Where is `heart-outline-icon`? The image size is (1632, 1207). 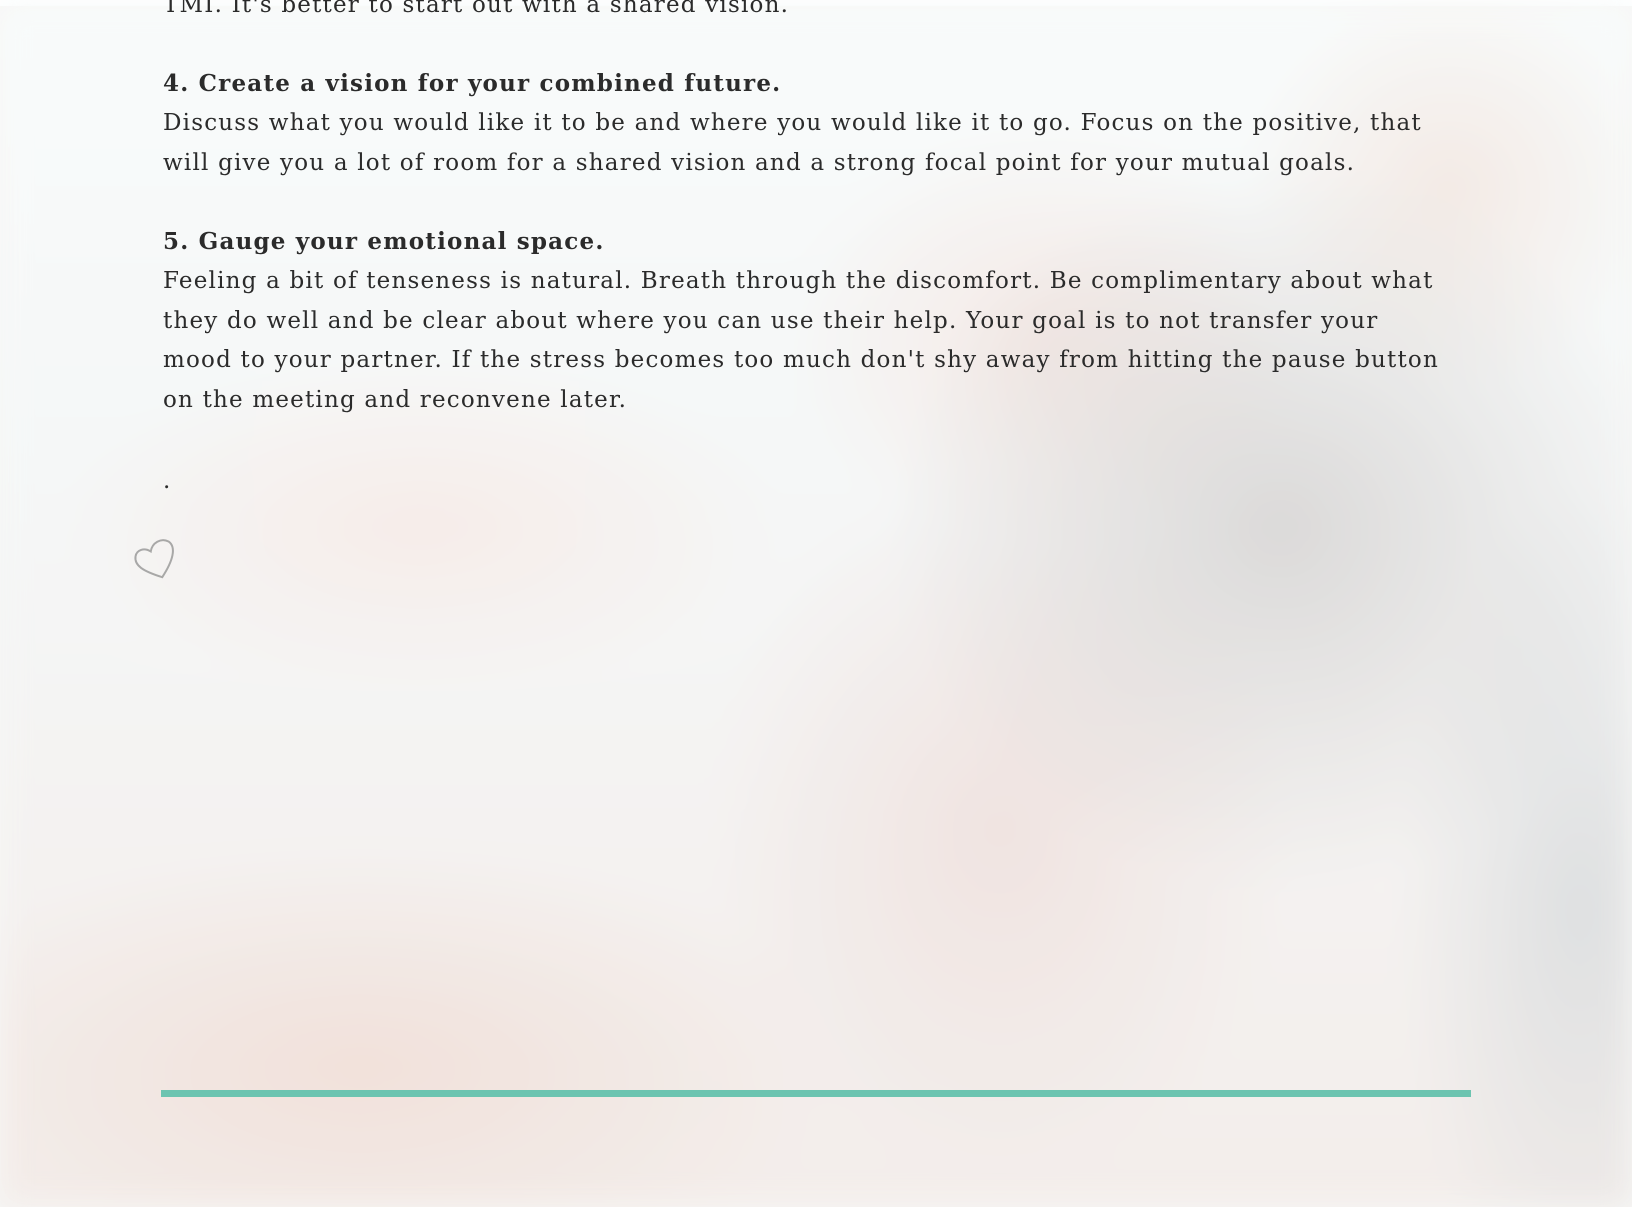 heart-outline-icon is located at coordinates (154, 559).